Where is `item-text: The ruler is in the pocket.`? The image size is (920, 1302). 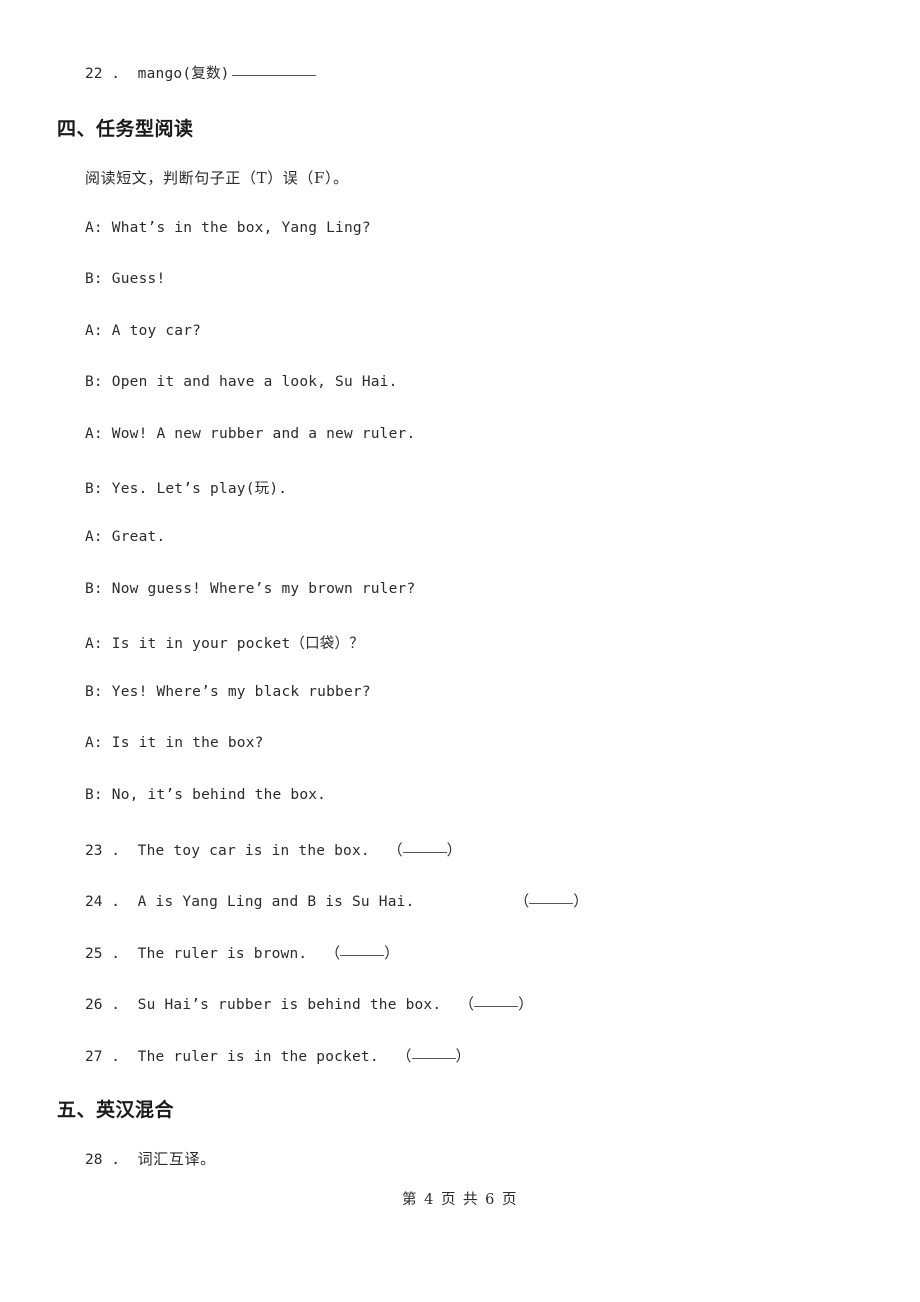 item-text: The ruler is in the pocket. is located at coordinates (258, 1057).